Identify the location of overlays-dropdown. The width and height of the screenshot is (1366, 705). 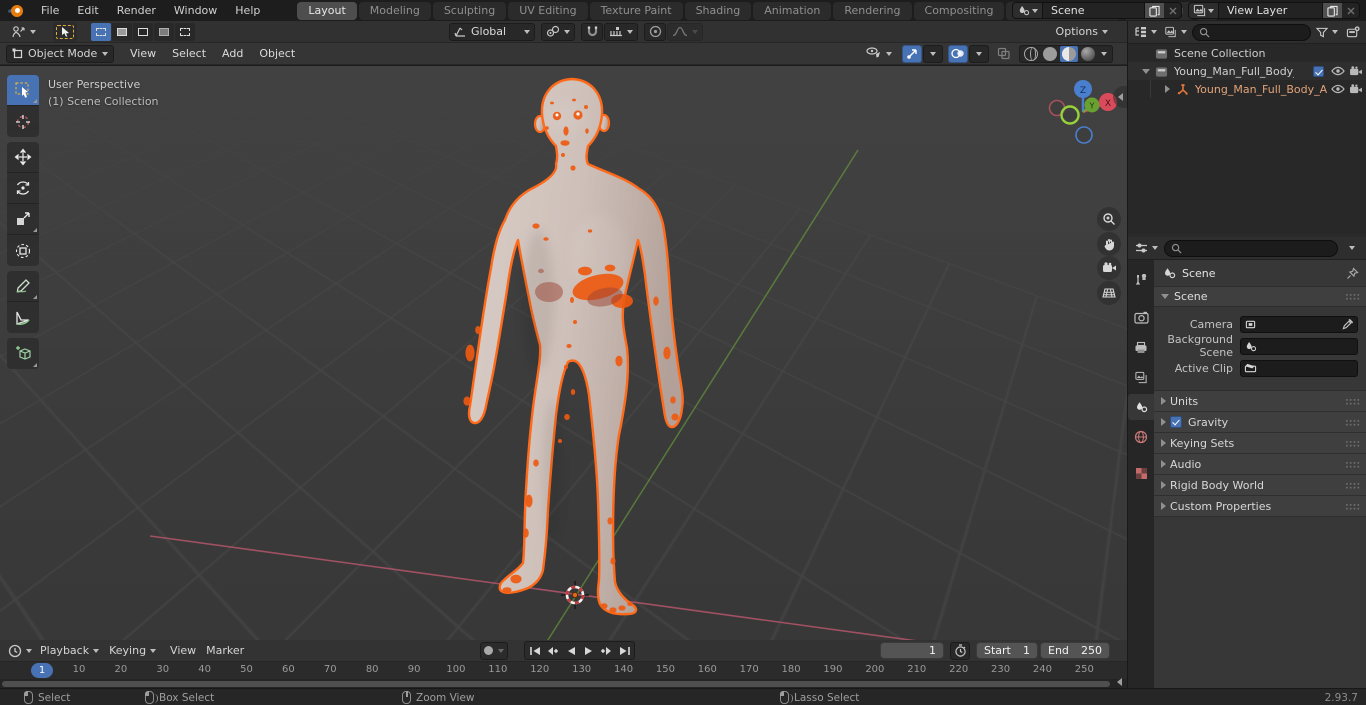
(979, 53).